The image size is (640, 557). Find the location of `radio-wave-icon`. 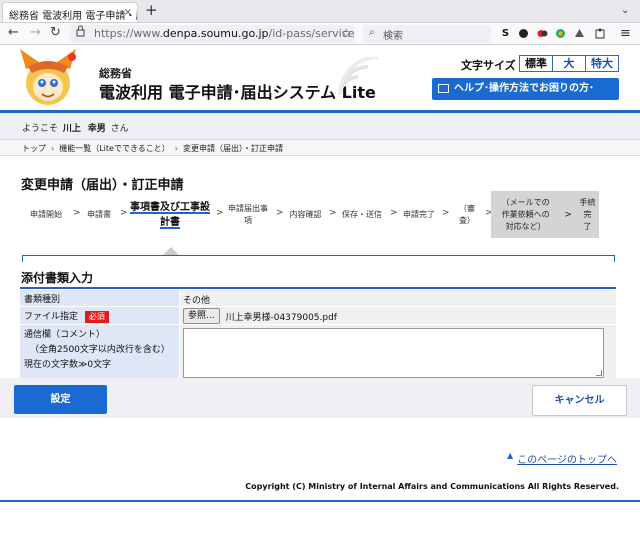

radio-wave-icon is located at coordinates (358, 76).